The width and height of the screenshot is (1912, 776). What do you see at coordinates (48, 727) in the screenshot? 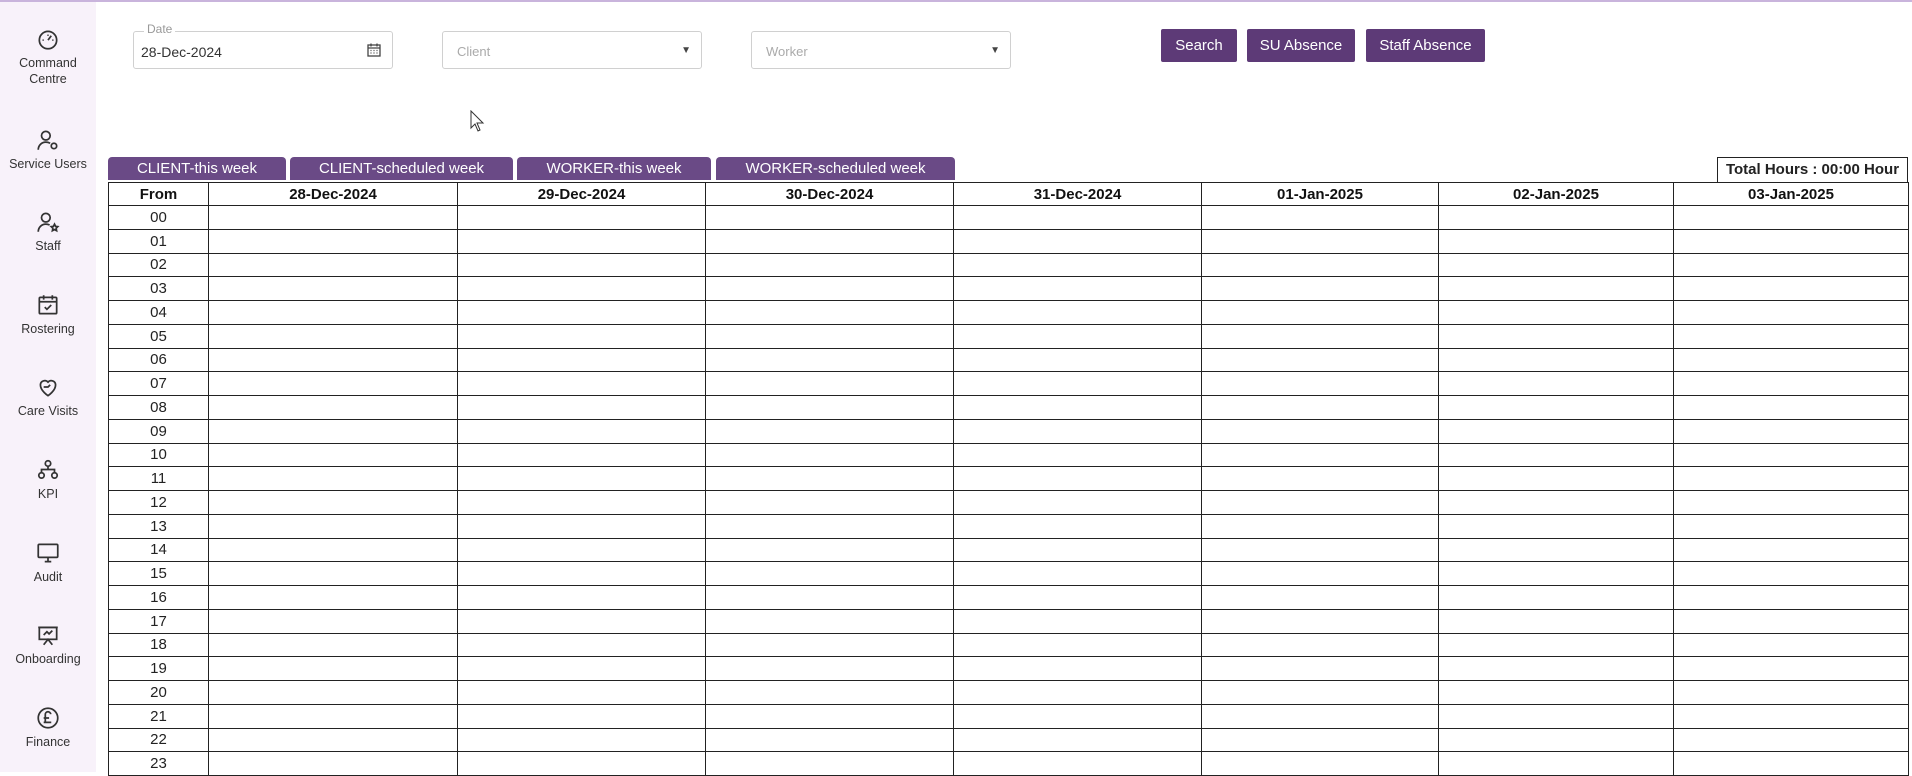
I see `sidebar-item-finance: Finance` at bounding box center [48, 727].